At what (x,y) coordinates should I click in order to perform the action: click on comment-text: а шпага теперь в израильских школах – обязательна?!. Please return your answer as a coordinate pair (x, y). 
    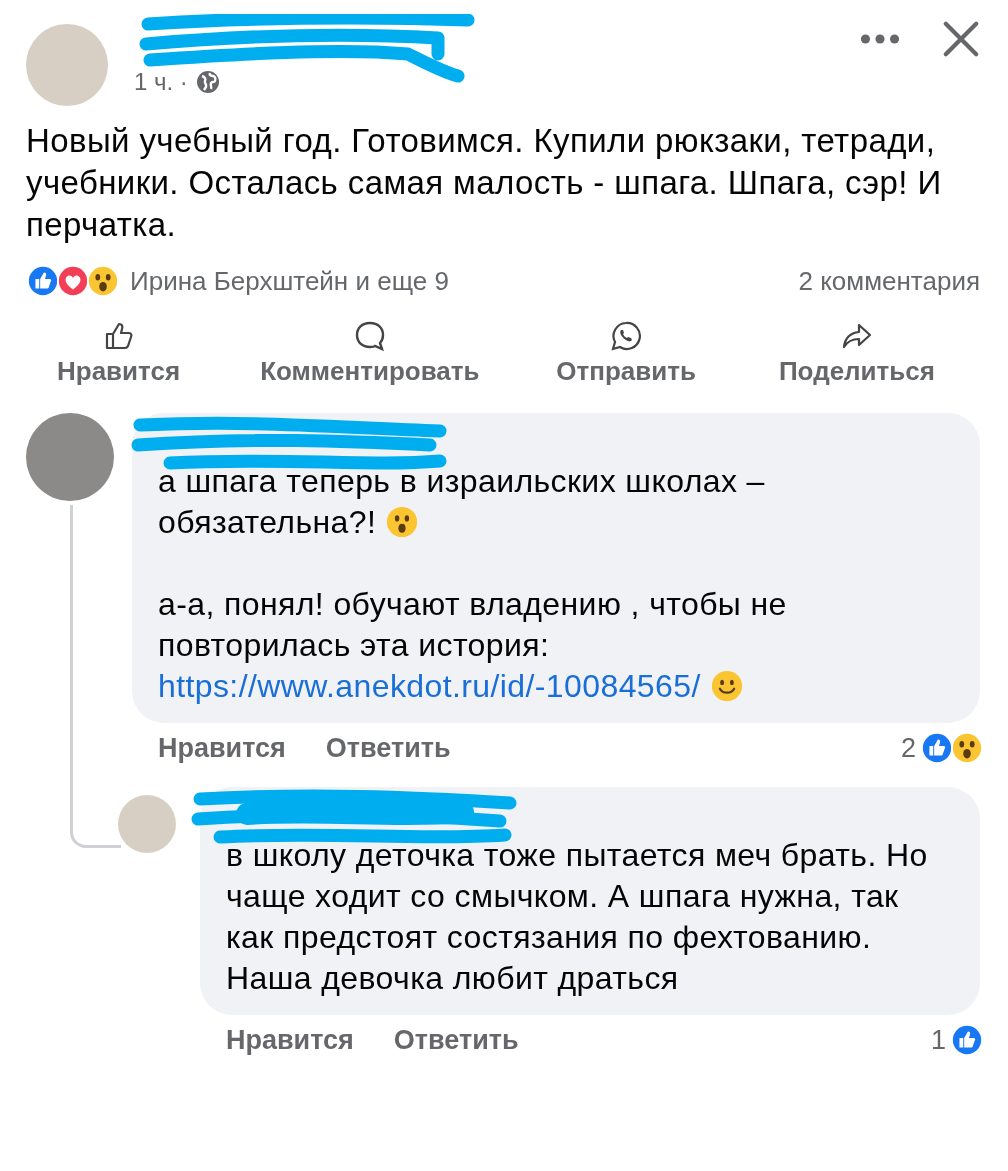
    Looking at the image, I should click on (462, 502).